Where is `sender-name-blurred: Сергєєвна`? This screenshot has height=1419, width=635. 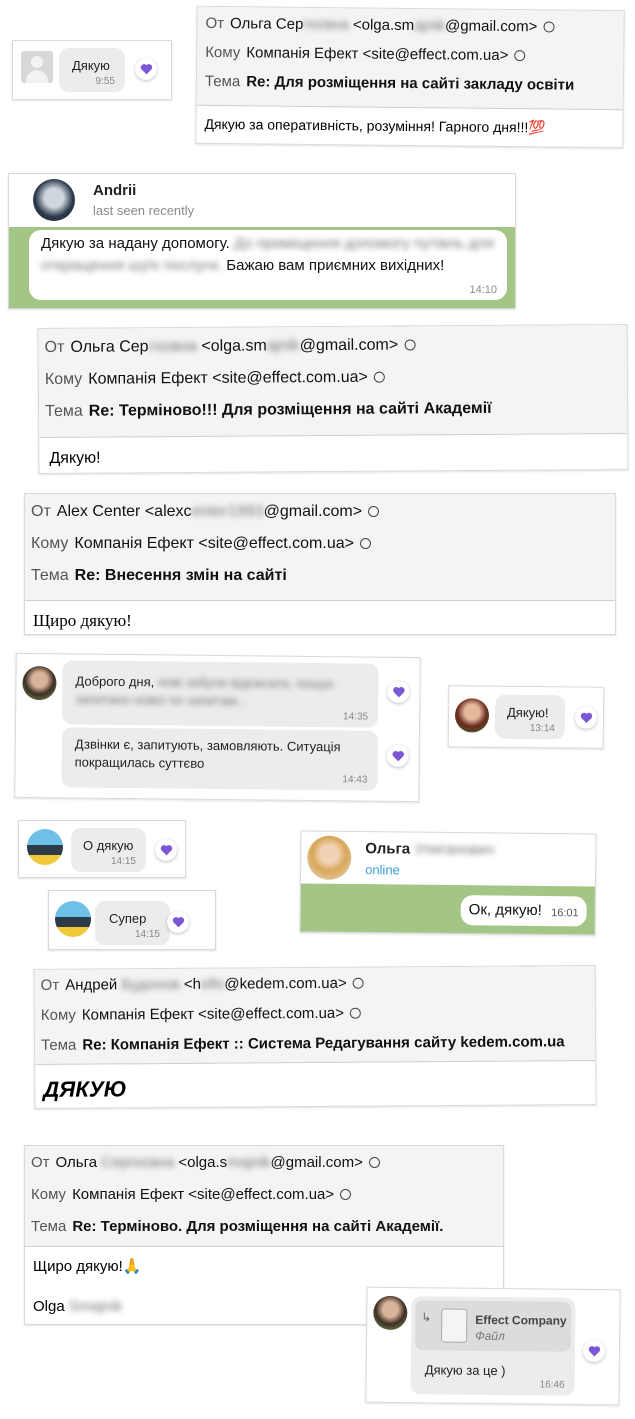
sender-name-blurred: Сергєєвна is located at coordinates (138, 1162).